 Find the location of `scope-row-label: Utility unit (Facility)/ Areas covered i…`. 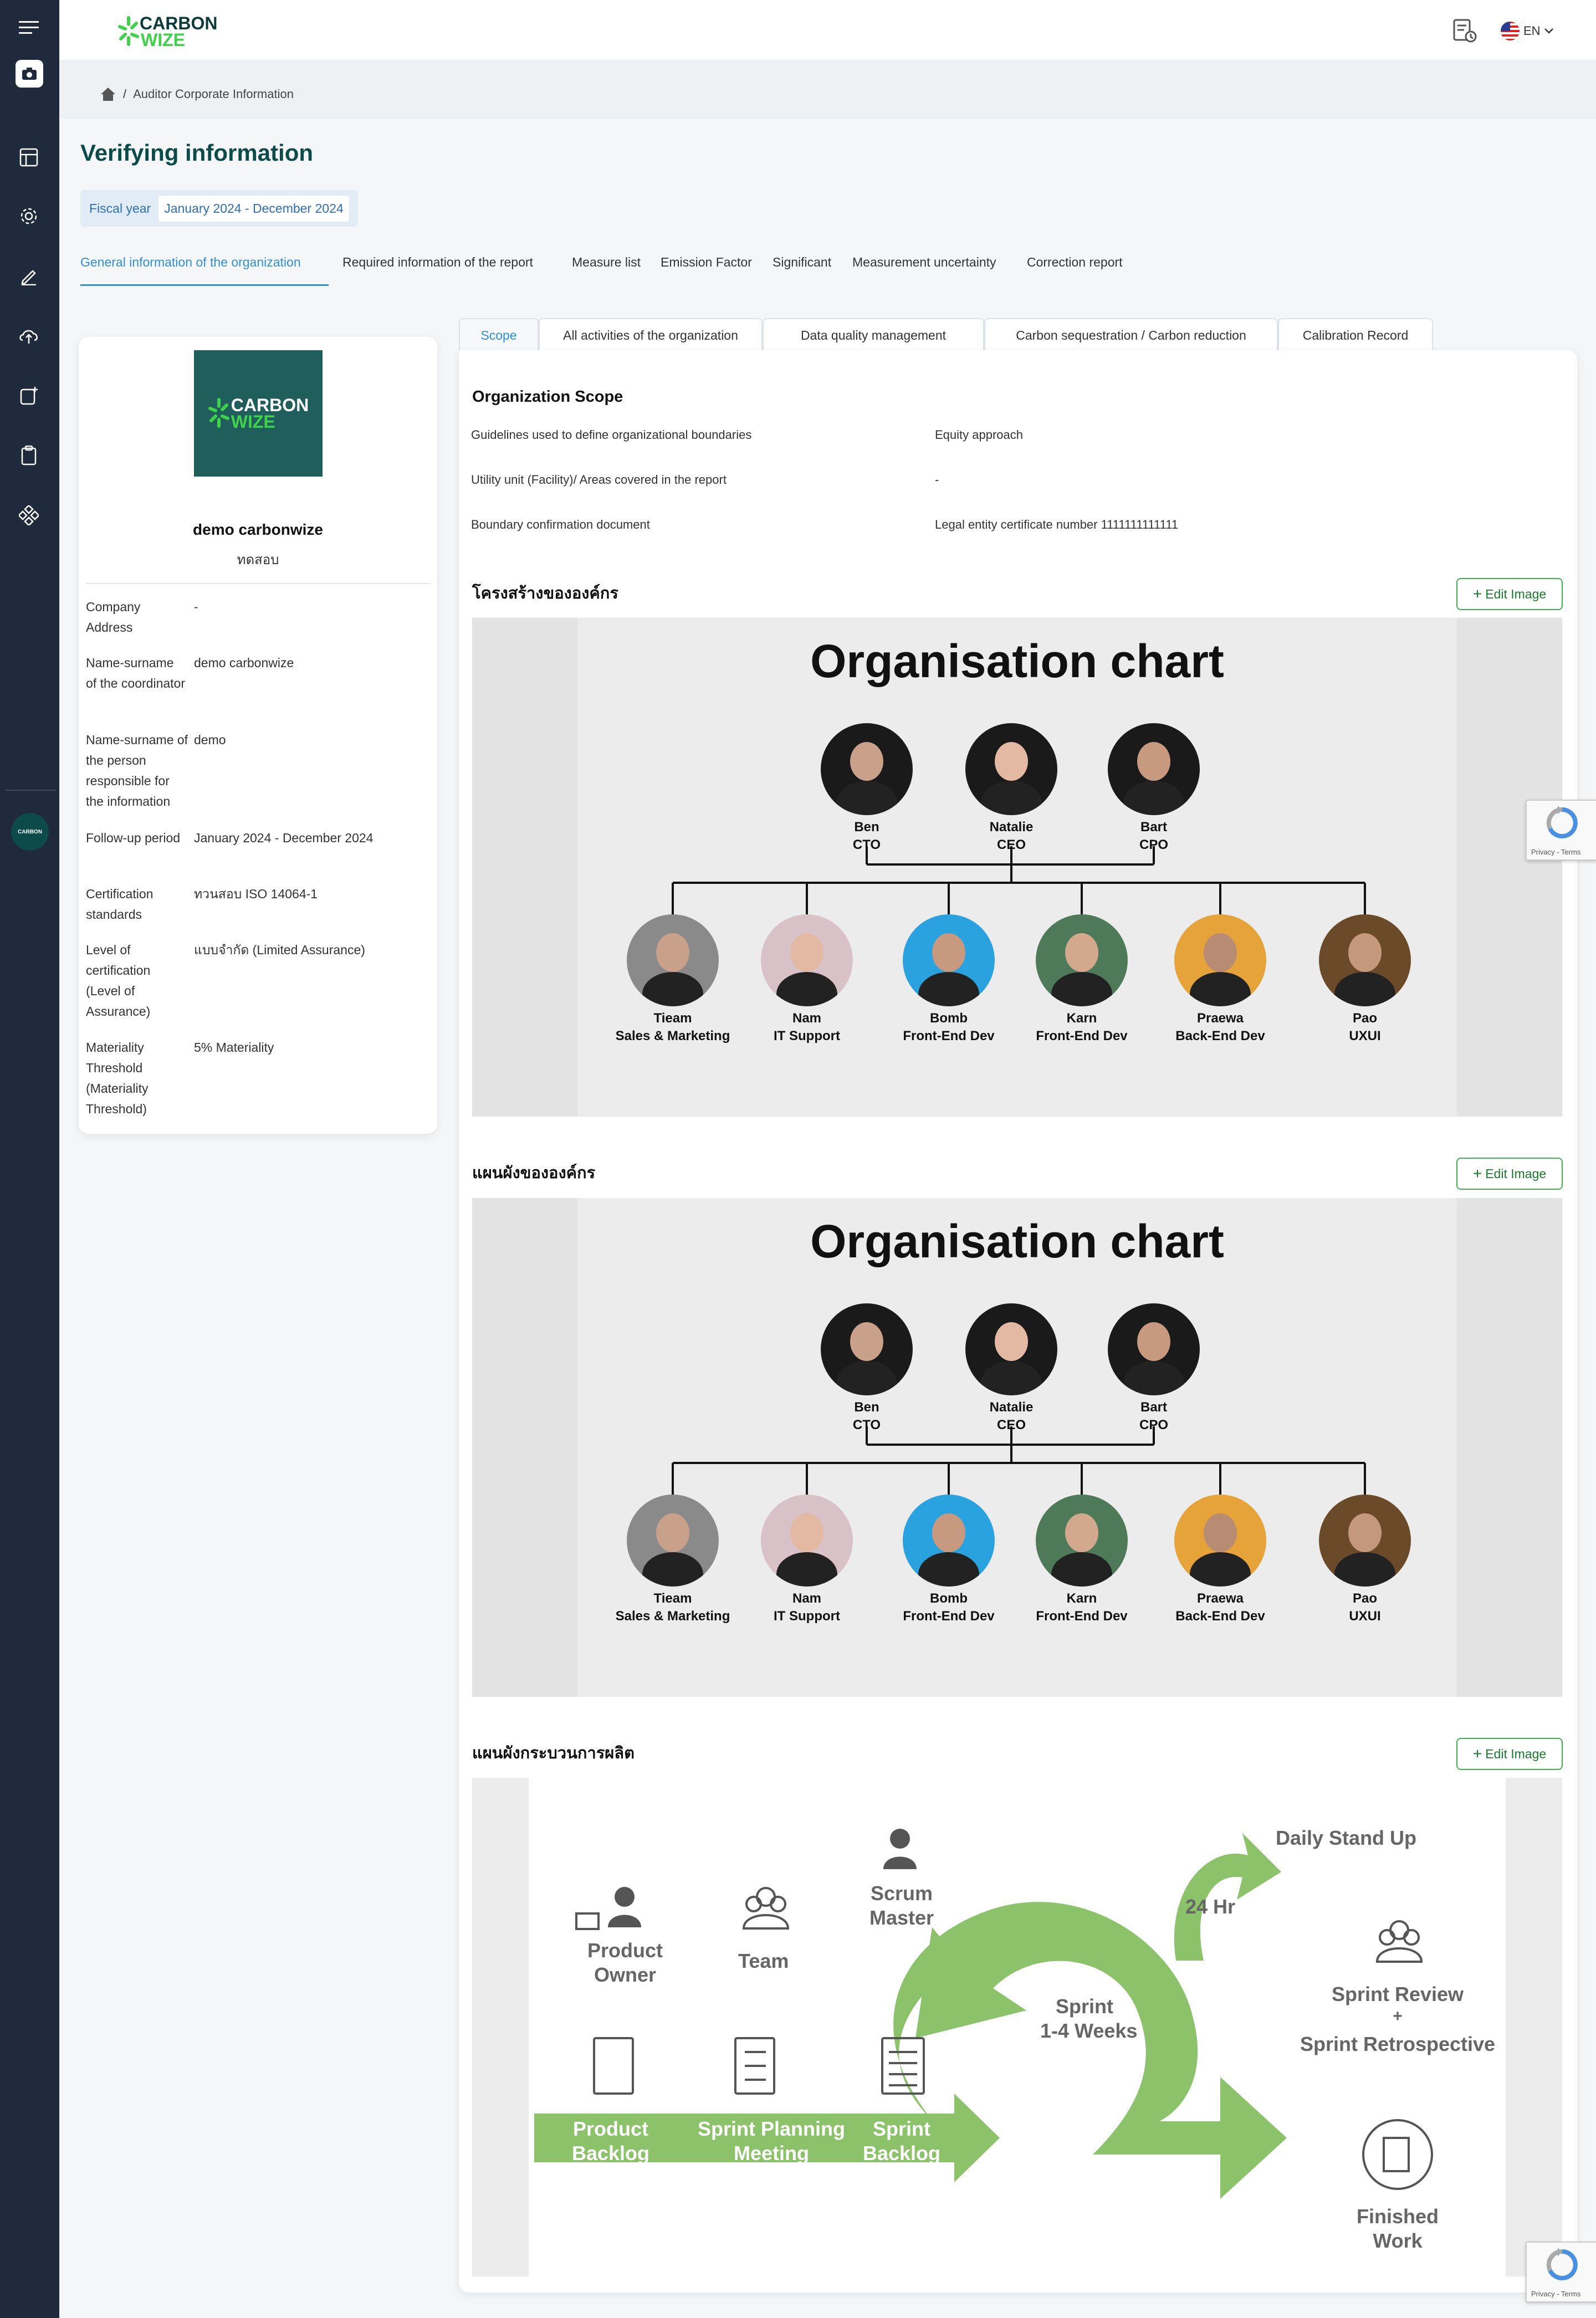

scope-row-label: Utility unit (Facility)/ Areas covered i… is located at coordinates (599, 480).